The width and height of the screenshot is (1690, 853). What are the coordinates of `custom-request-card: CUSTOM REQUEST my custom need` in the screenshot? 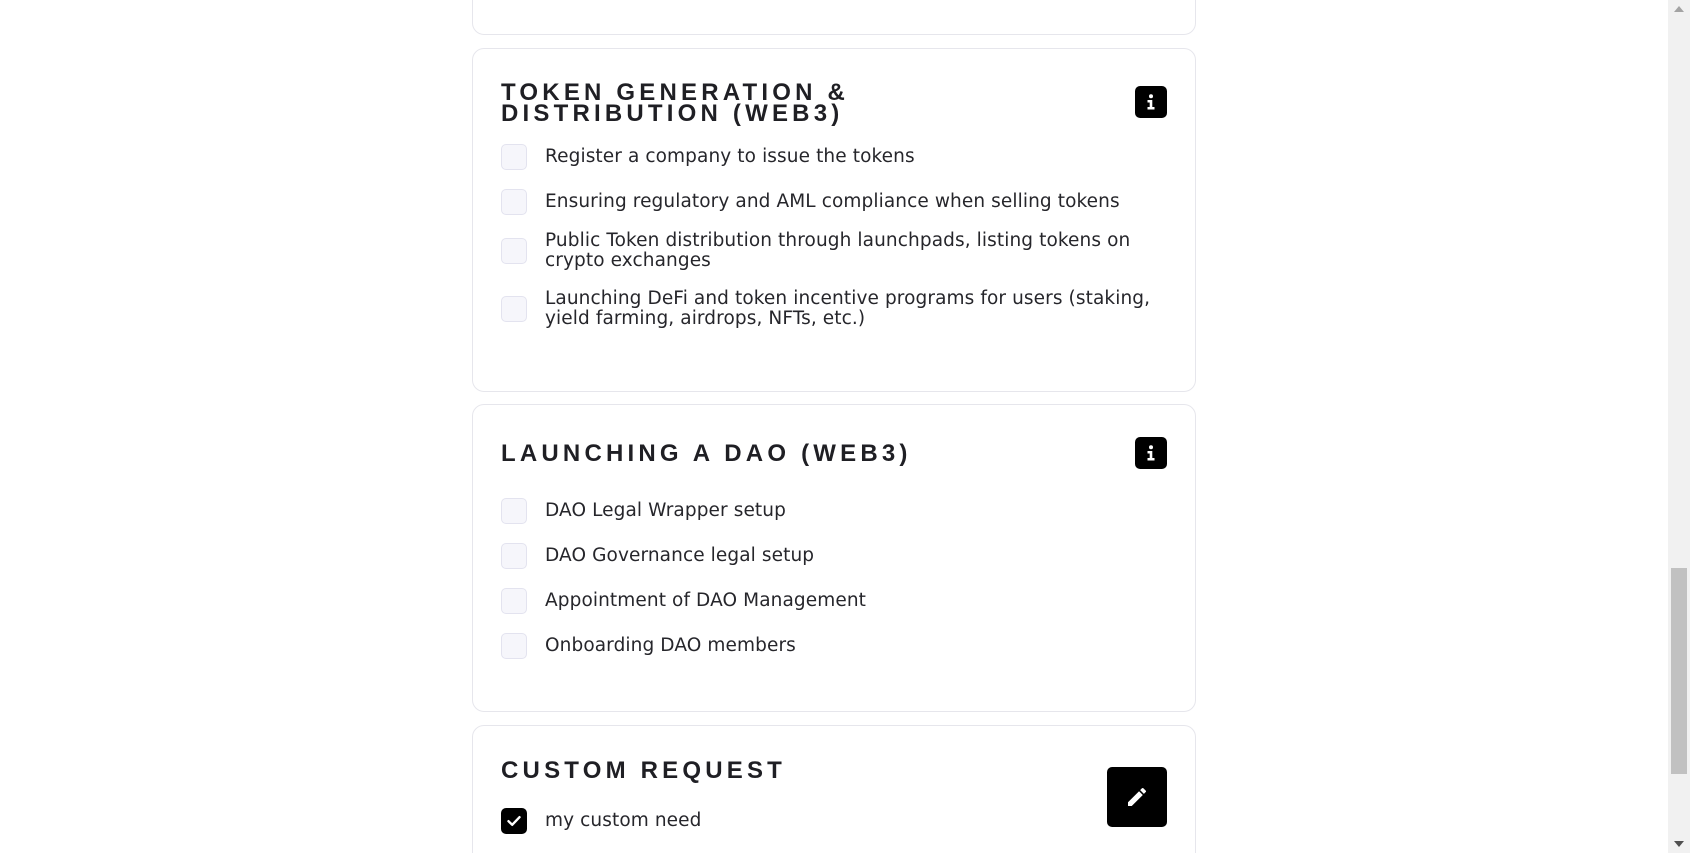 It's located at (834, 789).